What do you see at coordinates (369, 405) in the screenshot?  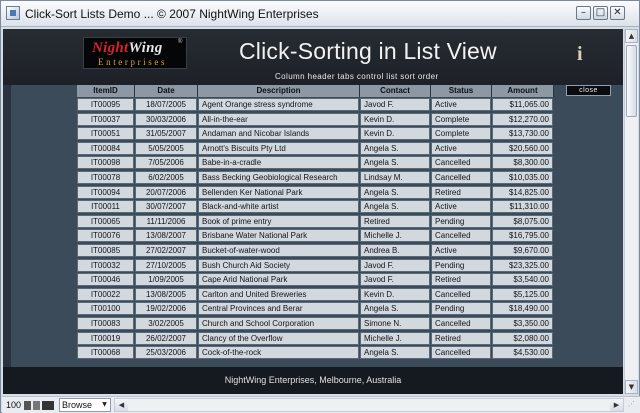 I see `horizontal-scrollbar: ◀ ▶` at bounding box center [369, 405].